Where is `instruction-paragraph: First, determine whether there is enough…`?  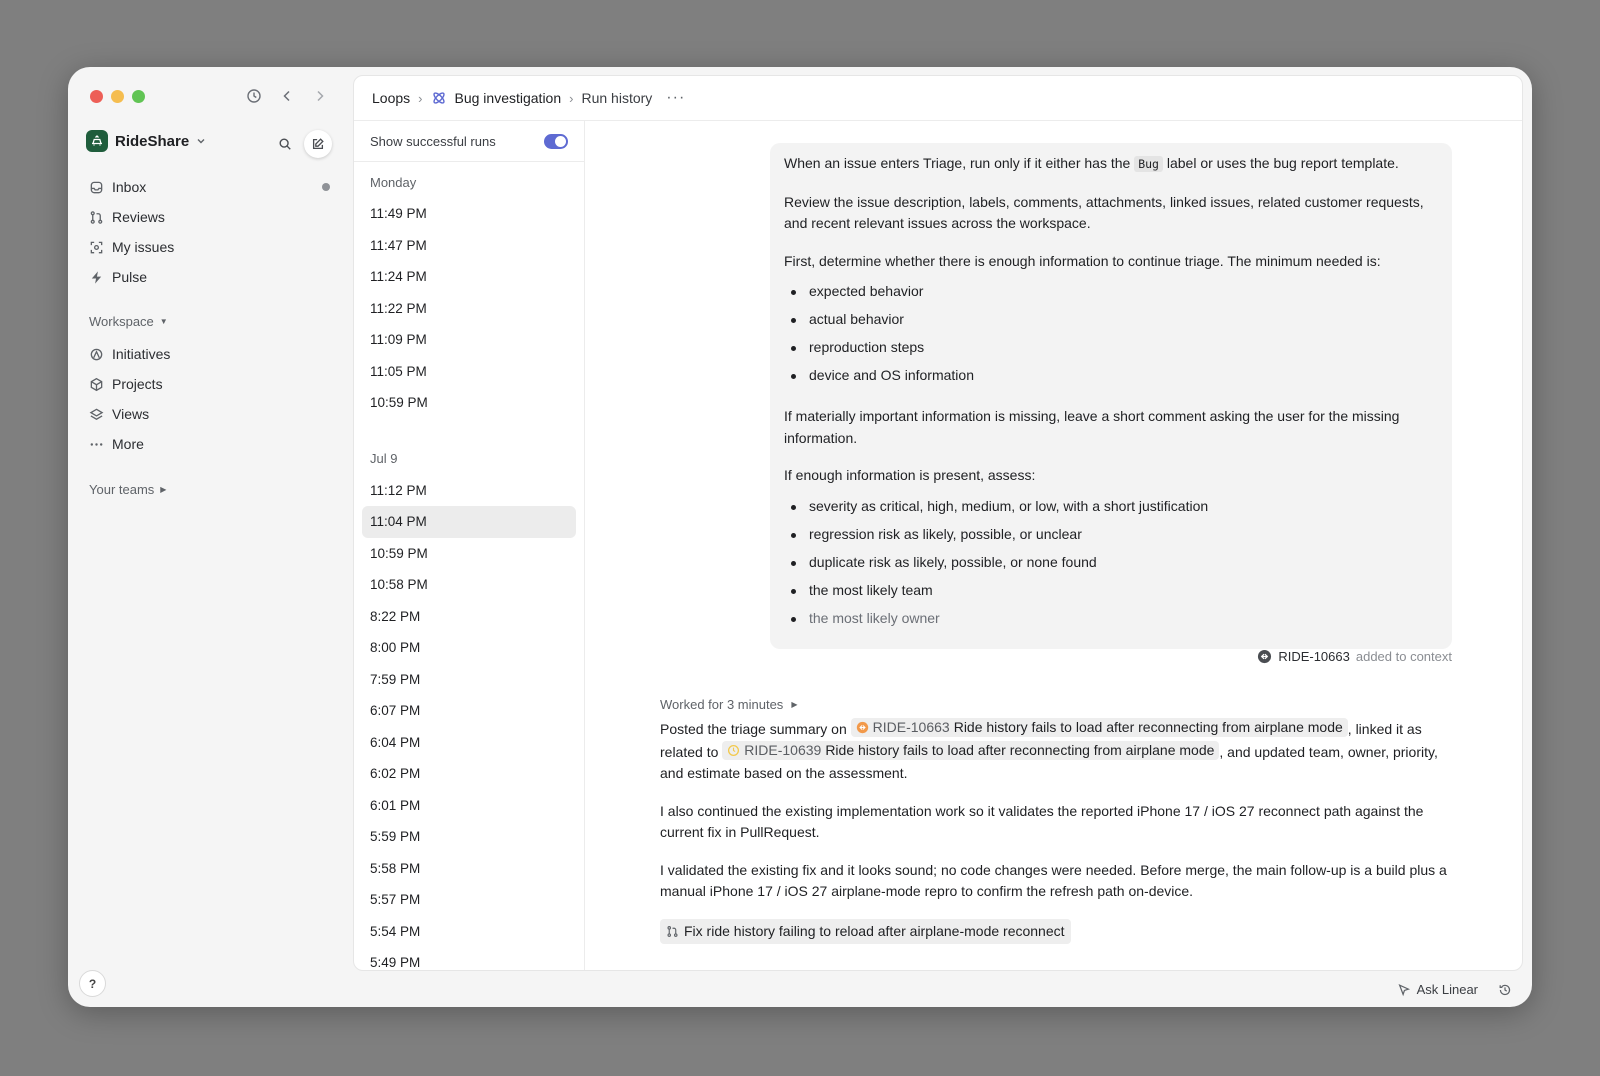 instruction-paragraph: First, determine whether there is enough… is located at coordinates (1082, 260).